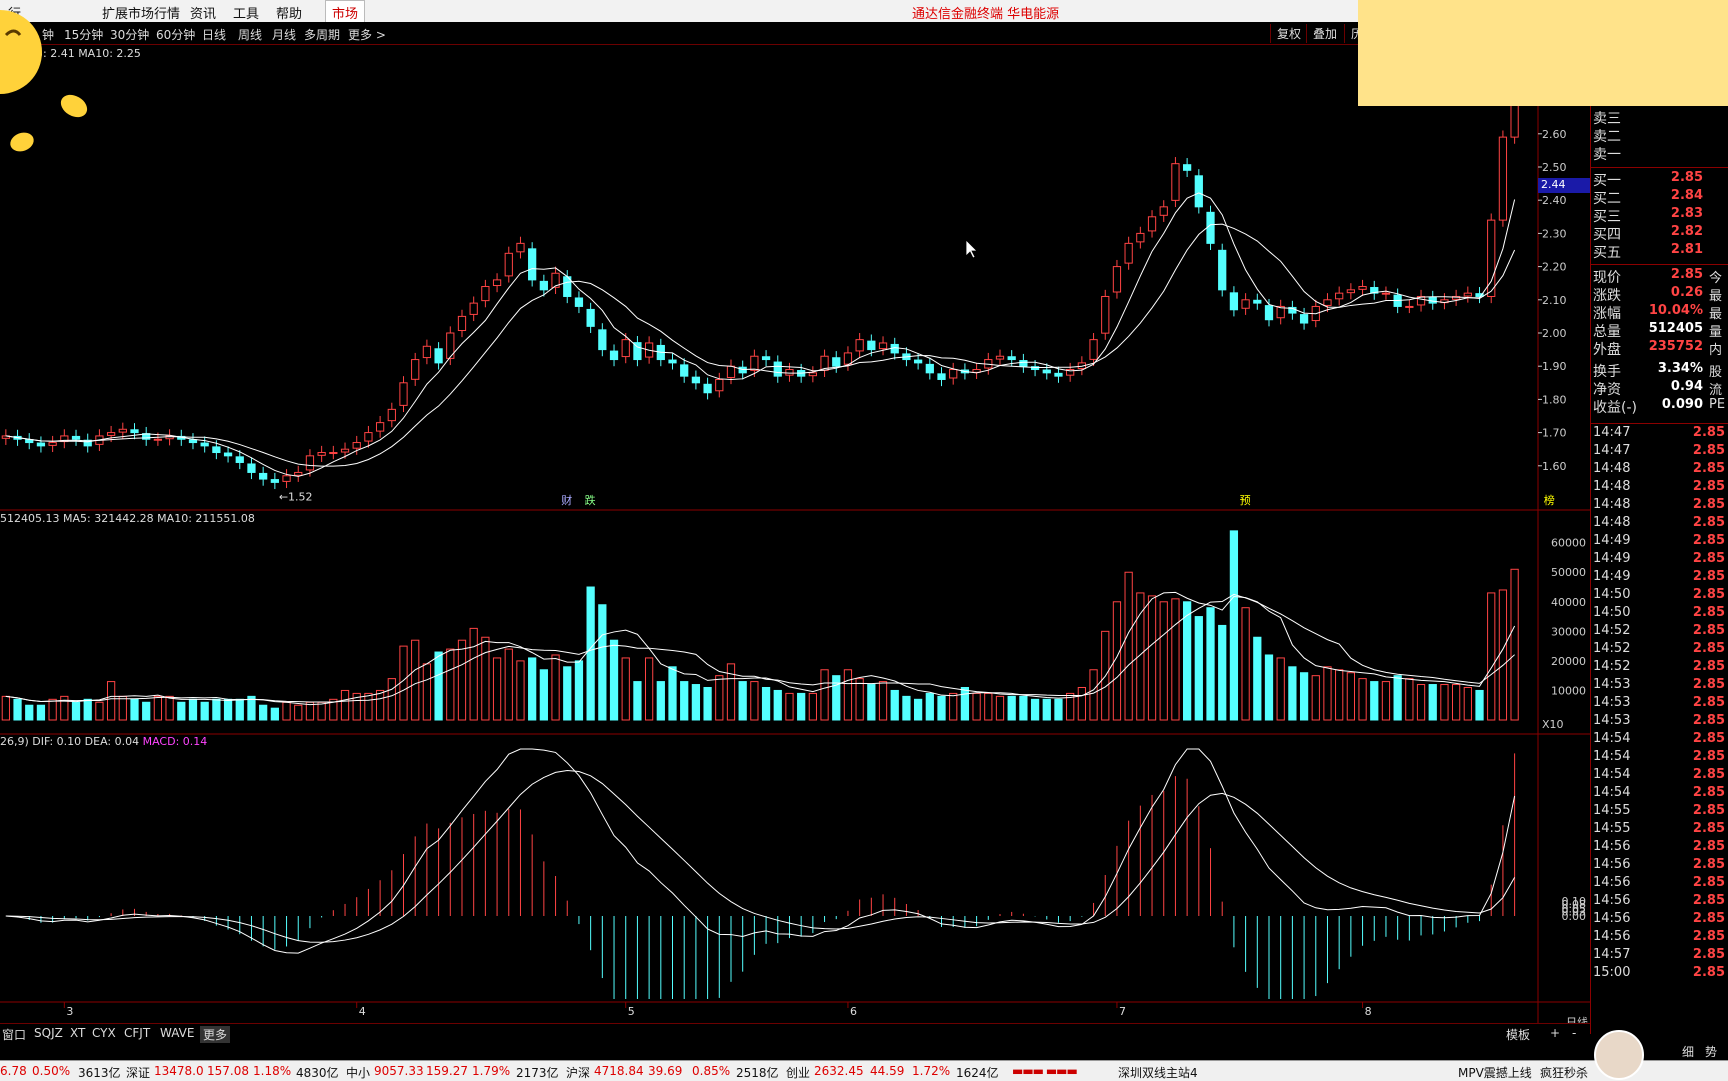 The width and height of the screenshot is (1728, 1081). I want to click on flash-sale-link: 疯狂秒杀, so click(1564, 1072).